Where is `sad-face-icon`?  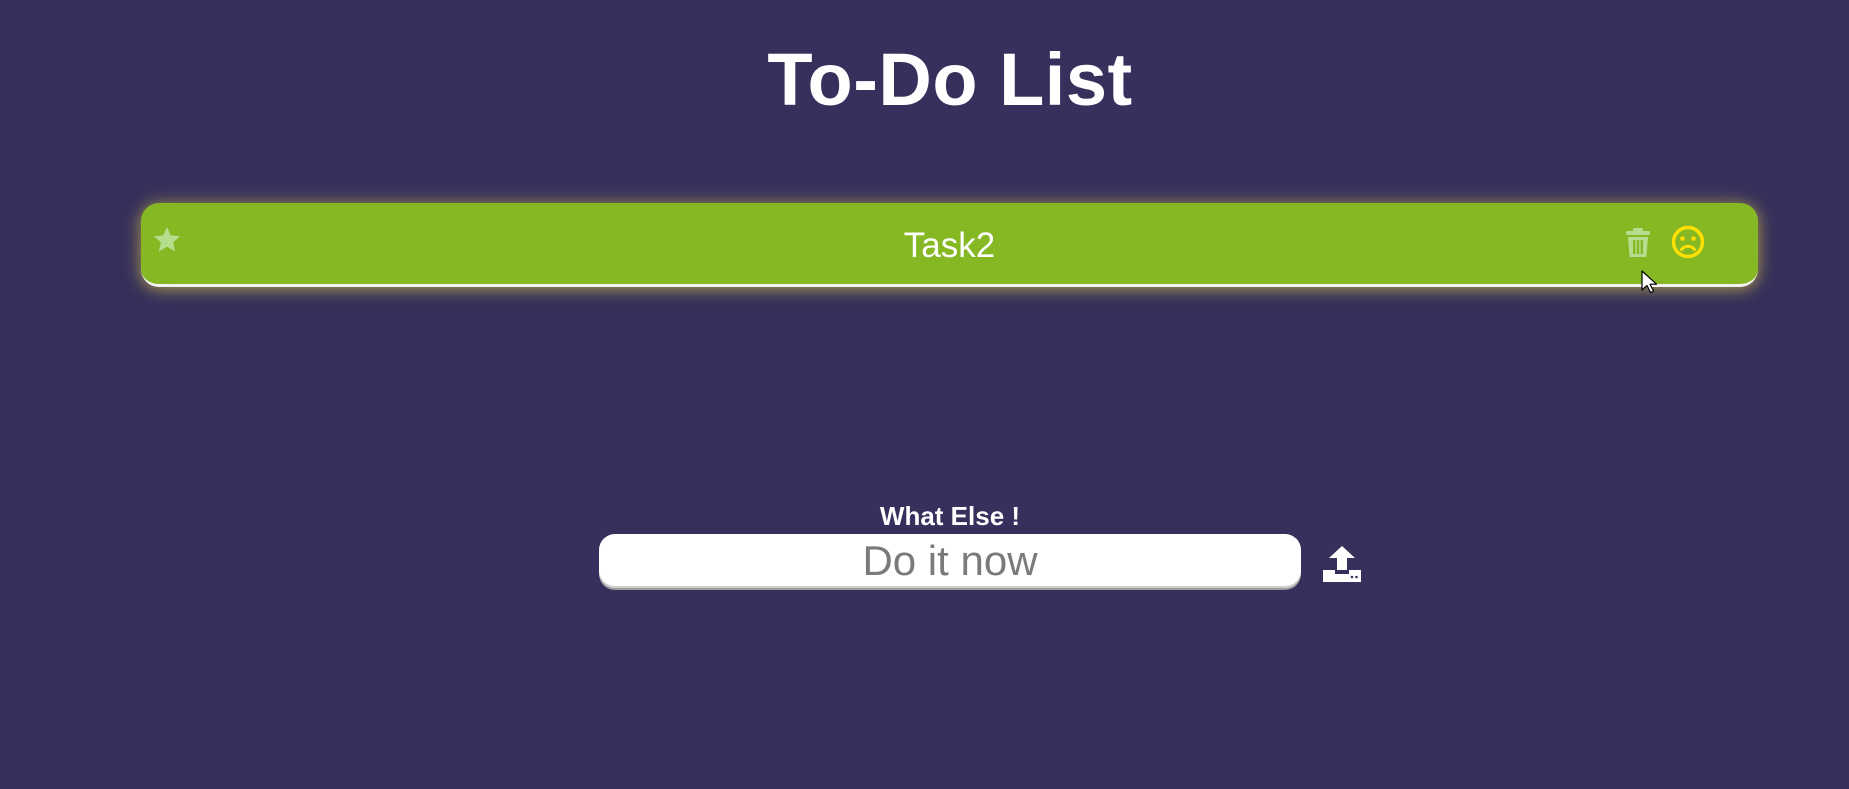
sad-face-icon is located at coordinates (1688, 242).